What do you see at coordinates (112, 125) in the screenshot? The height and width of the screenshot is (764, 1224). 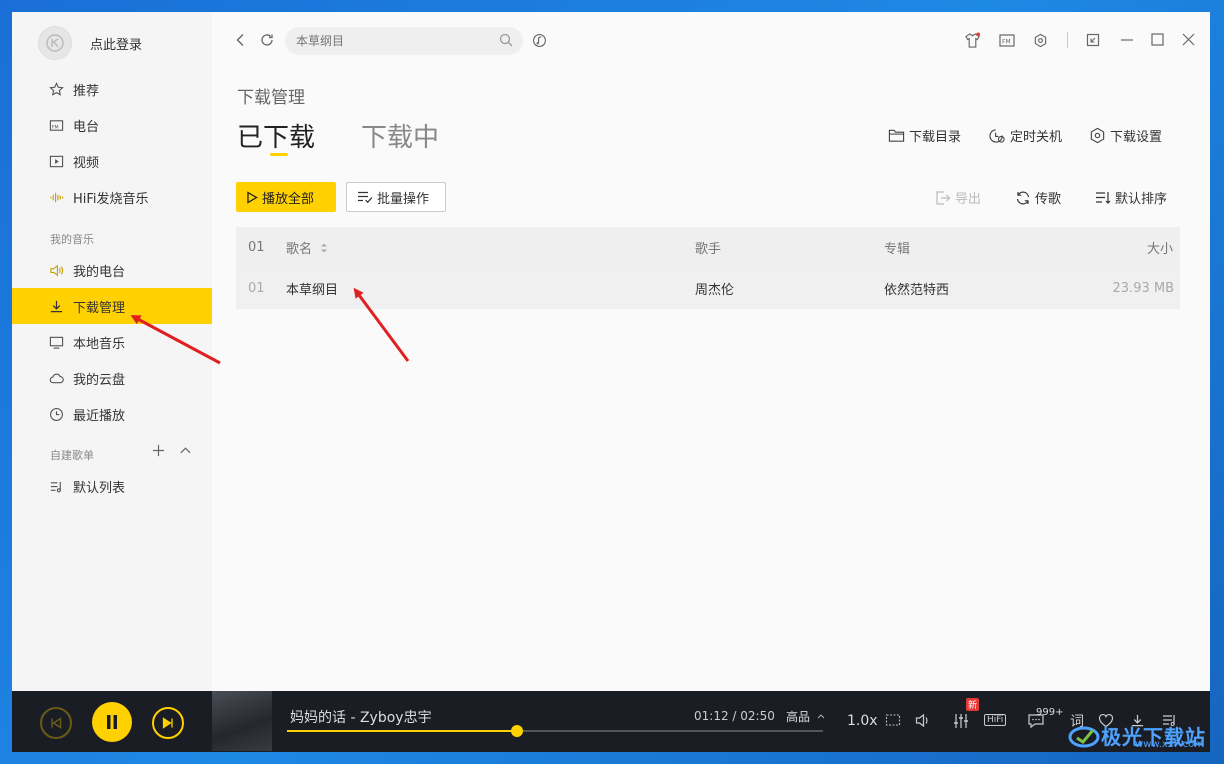 I see `sidebar-item-radio: FM 电台` at bounding box center [112, 125].